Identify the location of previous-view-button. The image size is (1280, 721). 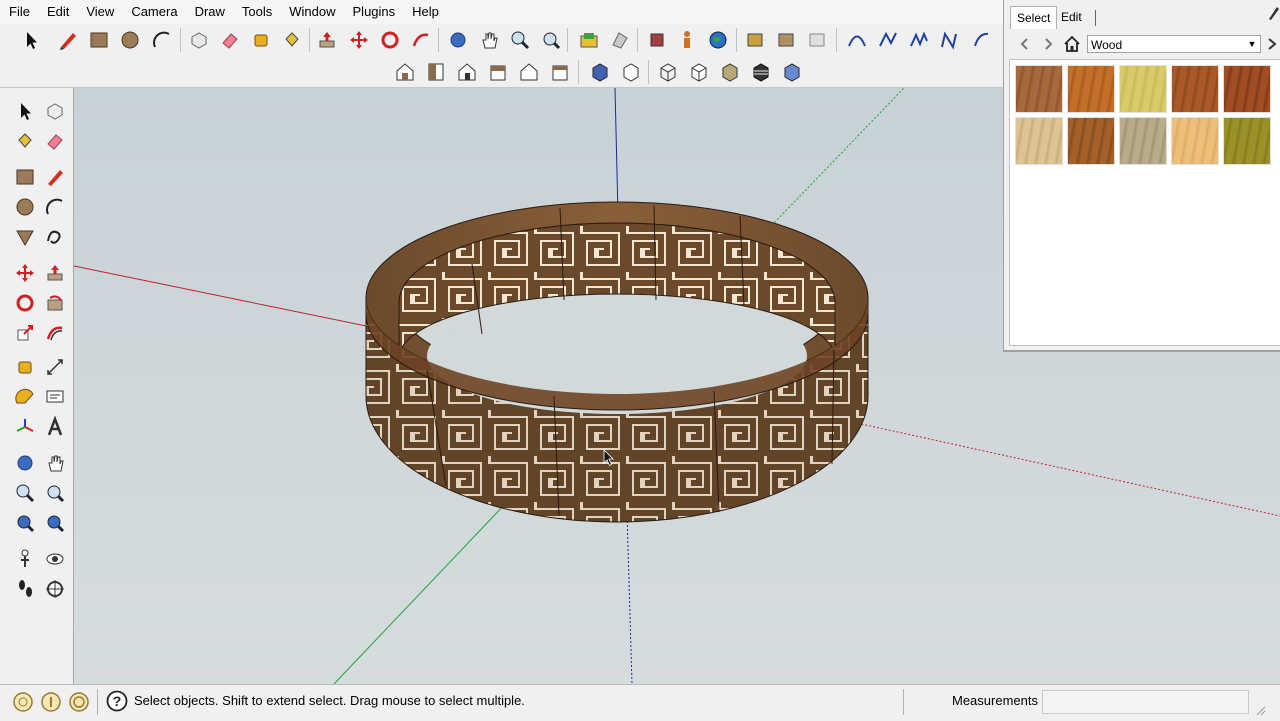
(25, 523).